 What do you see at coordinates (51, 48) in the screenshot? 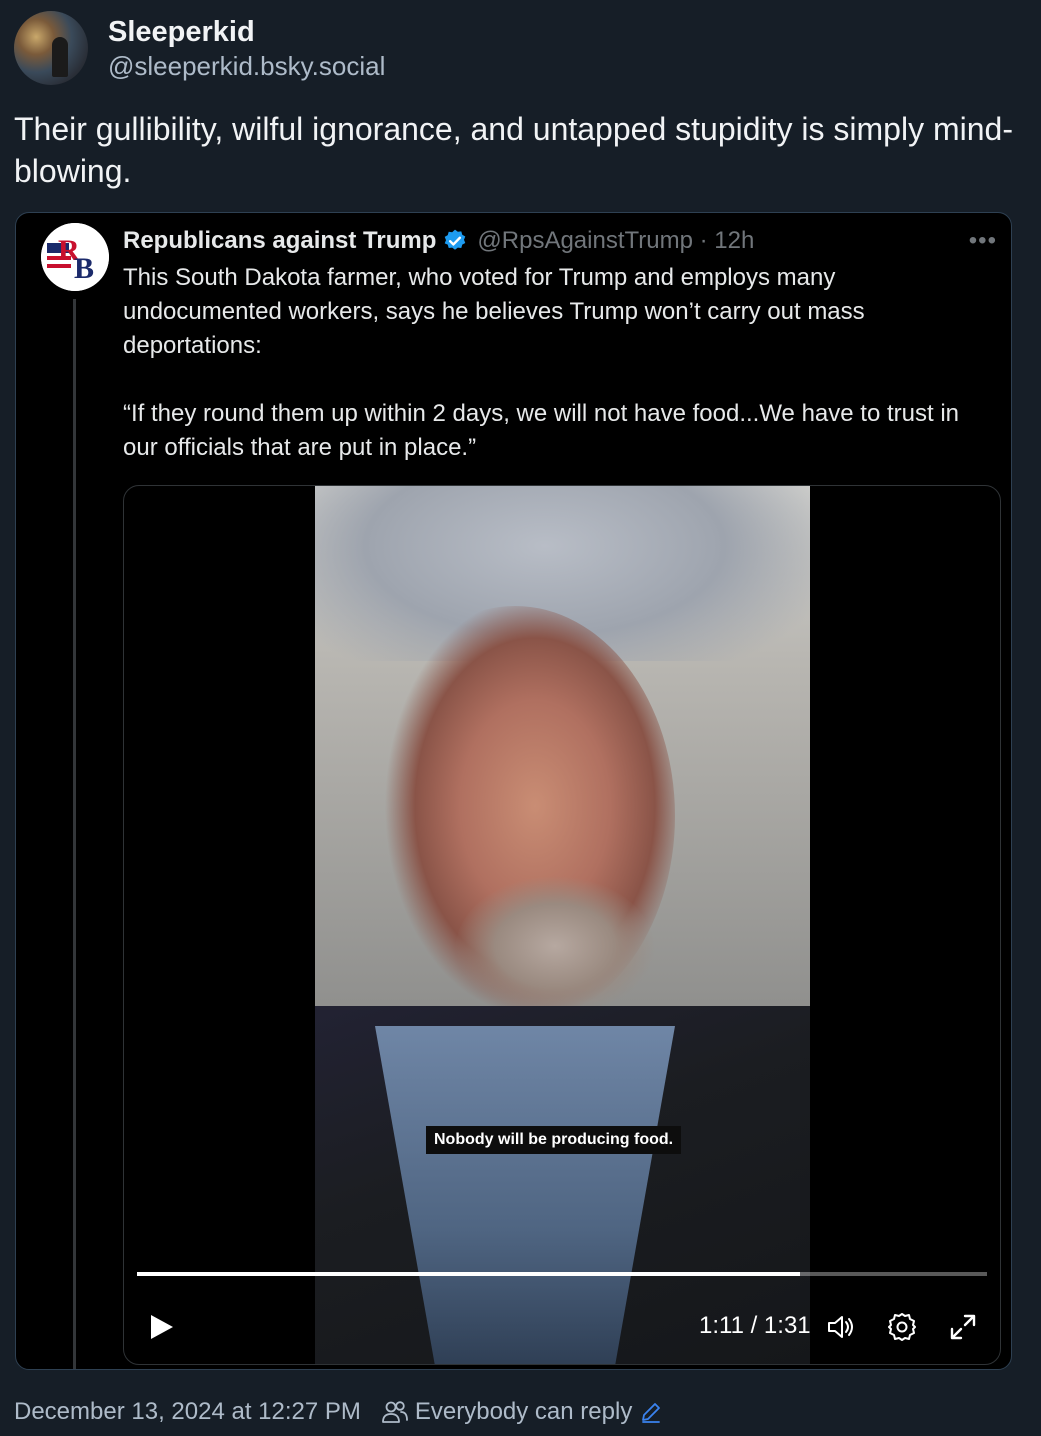
I see `author-avatar` at bounding box center [51, 48].